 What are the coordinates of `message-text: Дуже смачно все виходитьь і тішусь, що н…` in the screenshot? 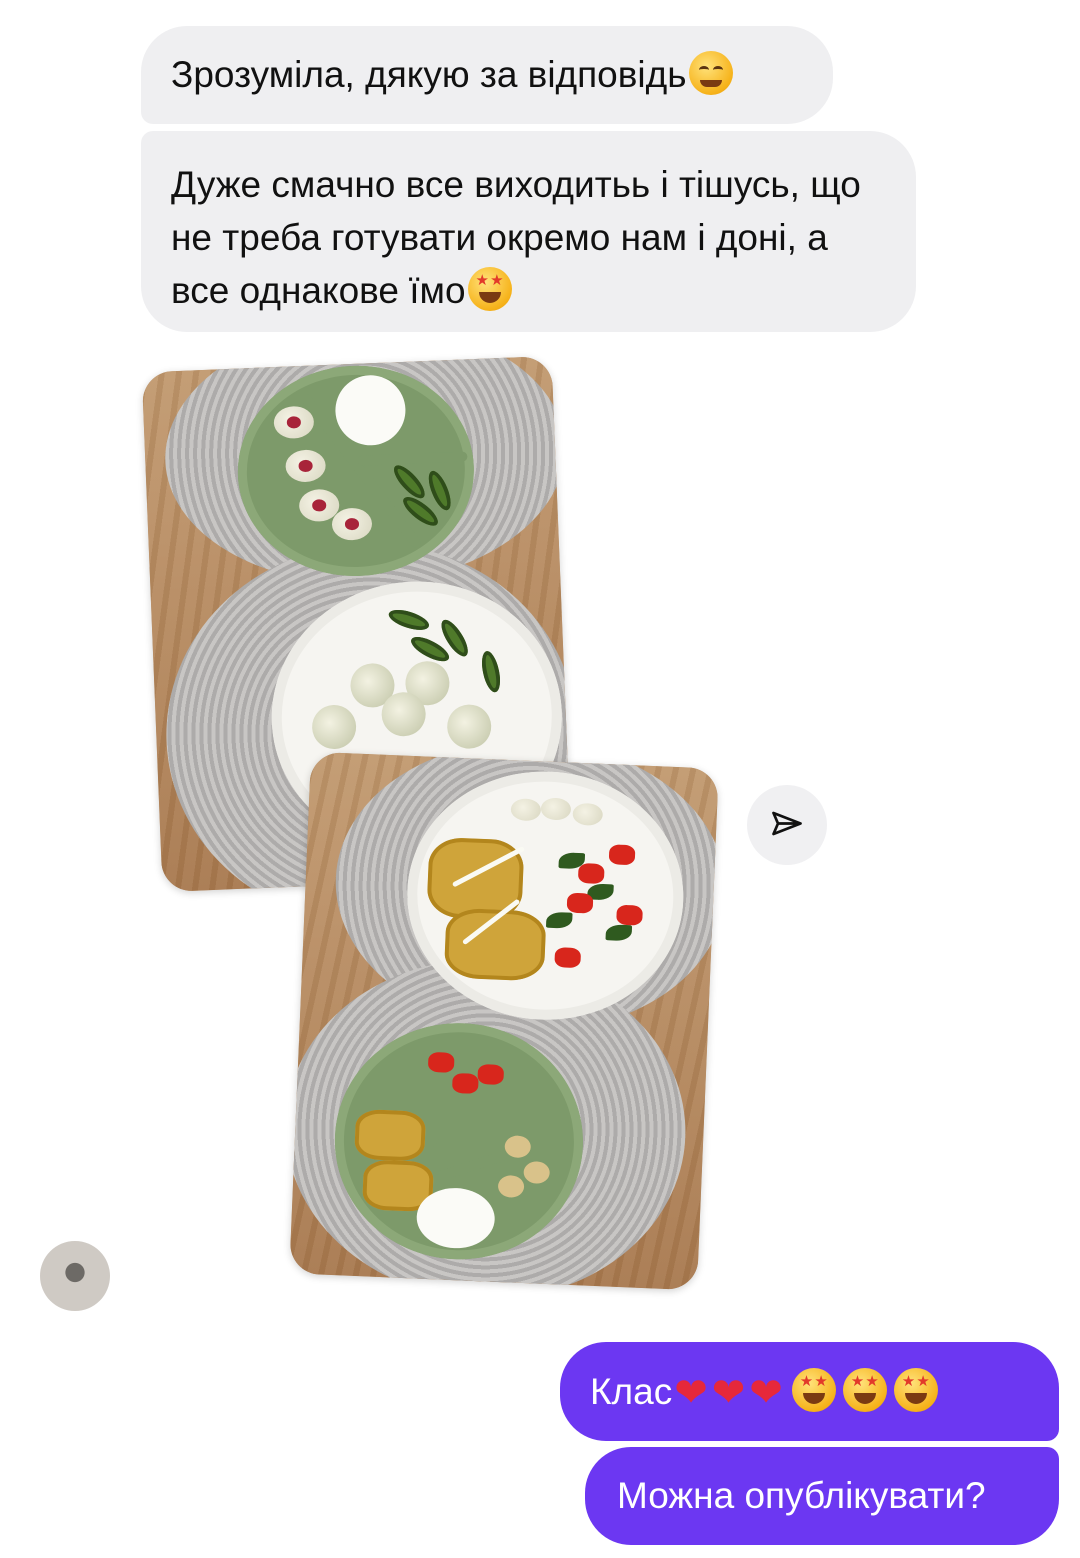 It's located at (516, 237).